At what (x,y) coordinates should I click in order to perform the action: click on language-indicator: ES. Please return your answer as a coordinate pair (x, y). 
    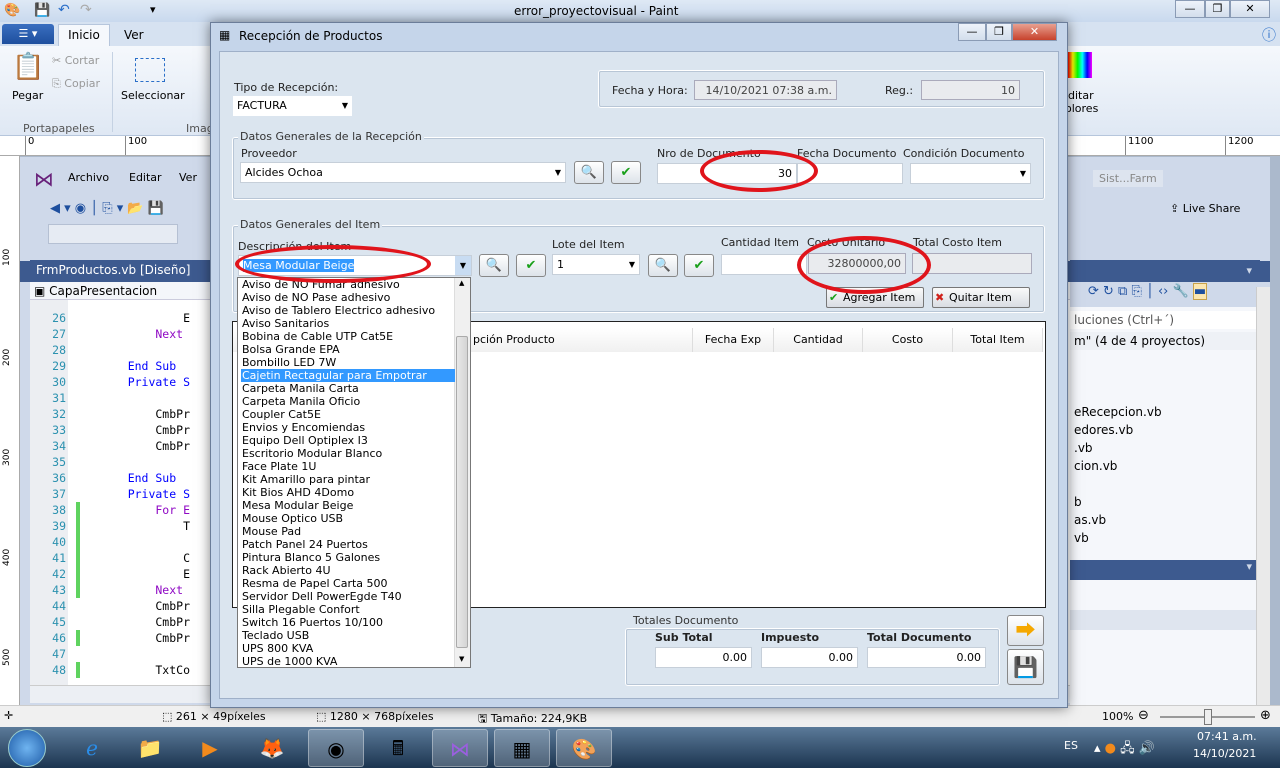
    Looking at the image, I should click on (1071, 745).